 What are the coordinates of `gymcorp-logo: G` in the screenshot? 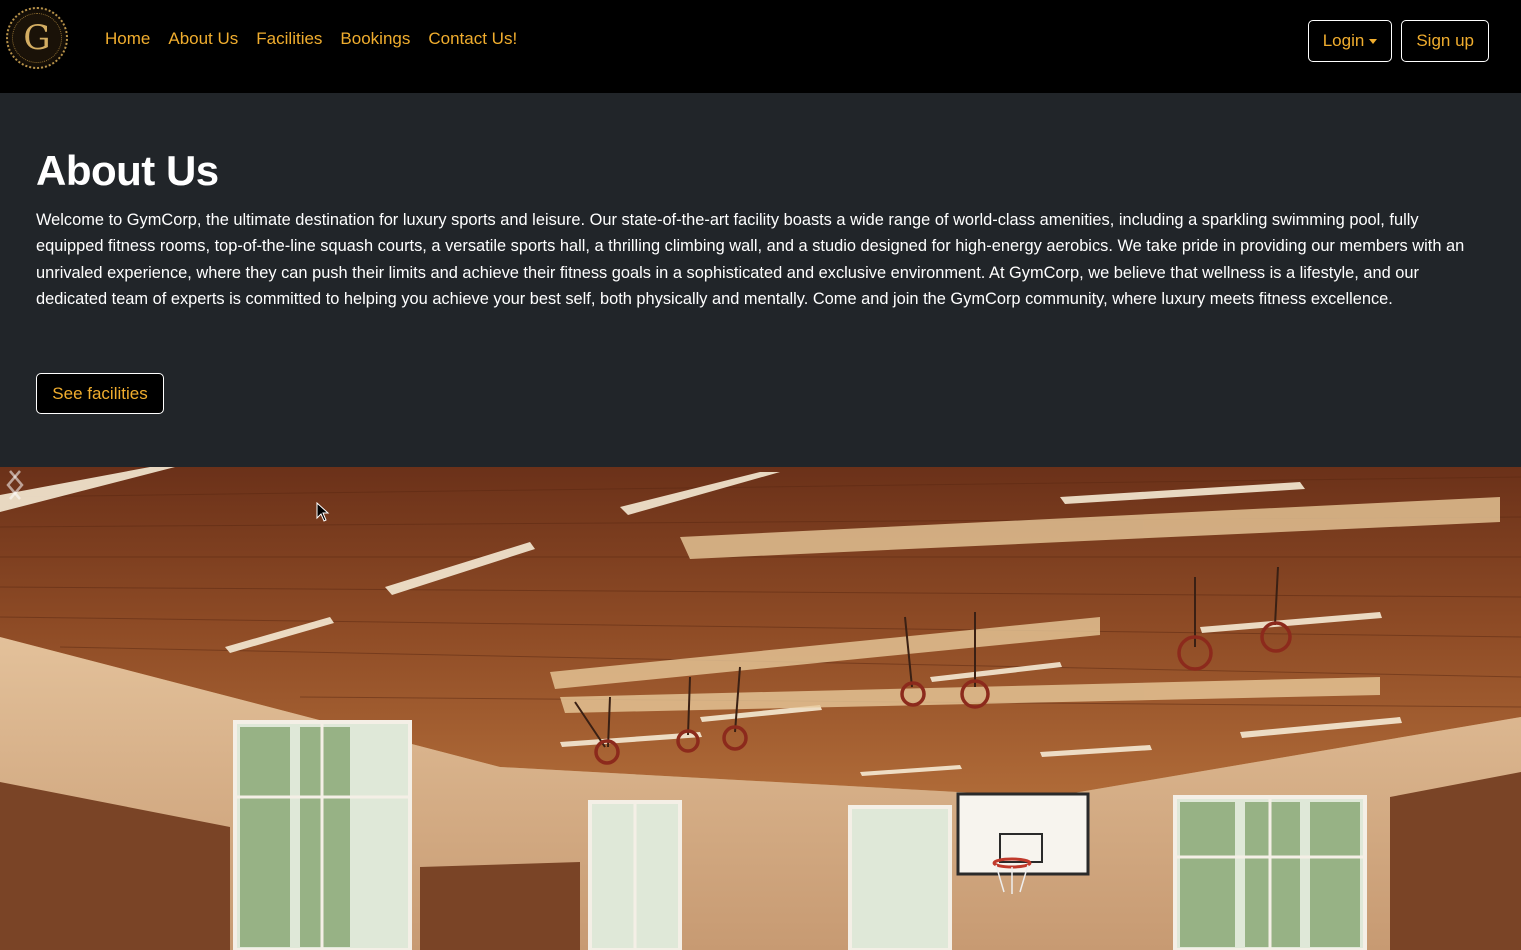 It's located at (37, 38).